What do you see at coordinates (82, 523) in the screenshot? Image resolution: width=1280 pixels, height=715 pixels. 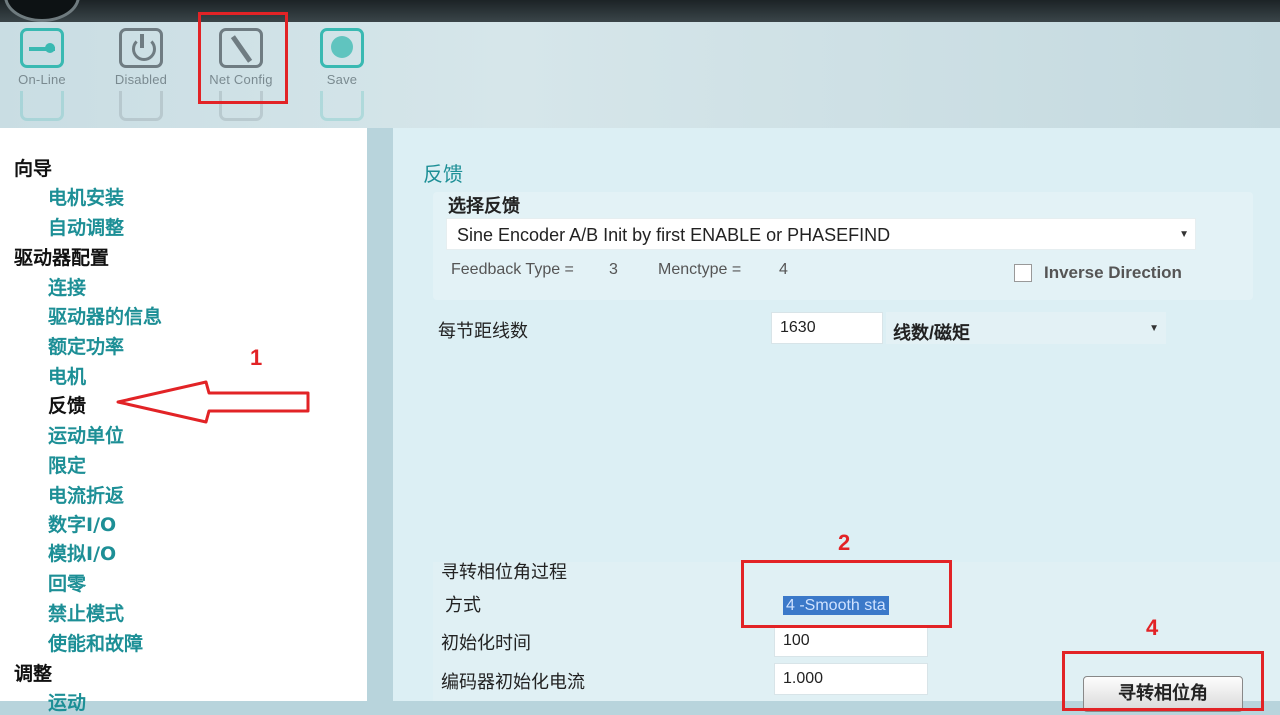 I see `nav-item-digital-io: 数字I/O` at bounding box center [82, 523].